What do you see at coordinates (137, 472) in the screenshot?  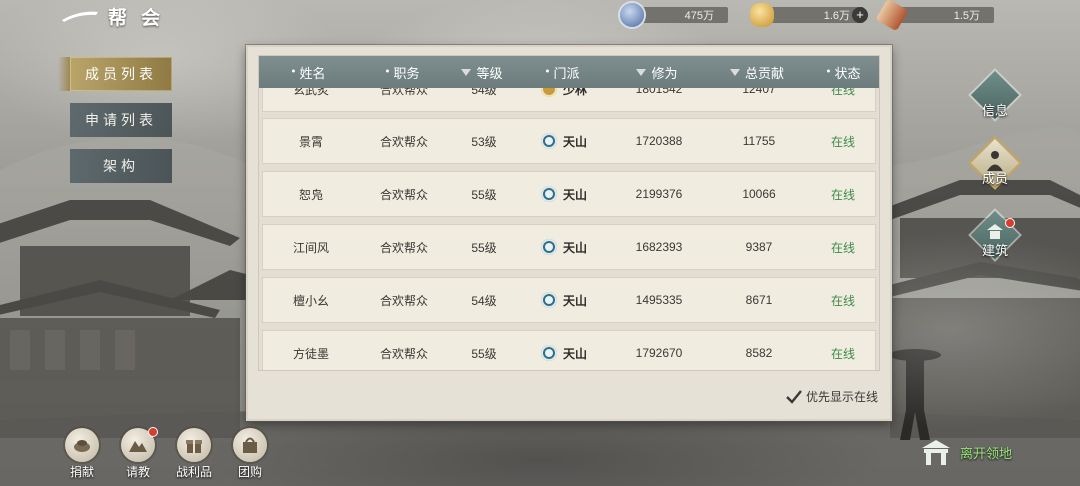 I see `consult-label: 请教` at bounding box center [137, 472].